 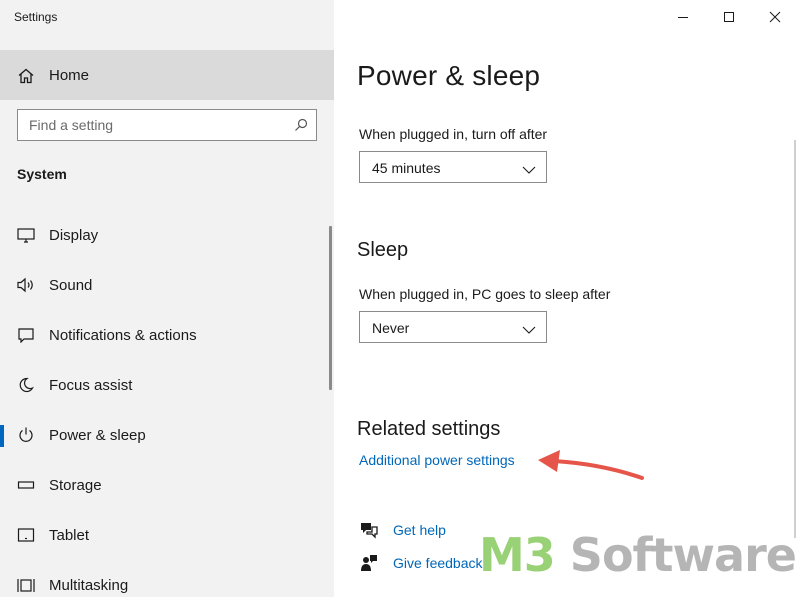 What do you see at coordinates (123, 335) in the screenshot?
I see `sidebar-item-label: Notifications & actions` at bounding box center [123, 335].